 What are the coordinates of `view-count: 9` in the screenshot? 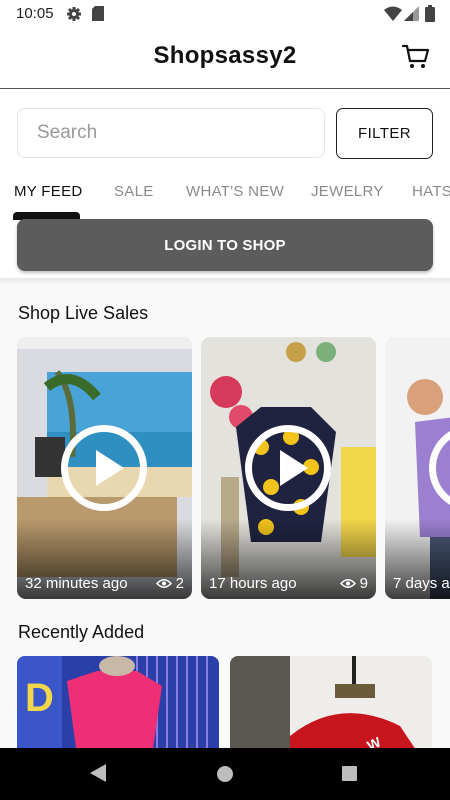 It's located at (353, 583).